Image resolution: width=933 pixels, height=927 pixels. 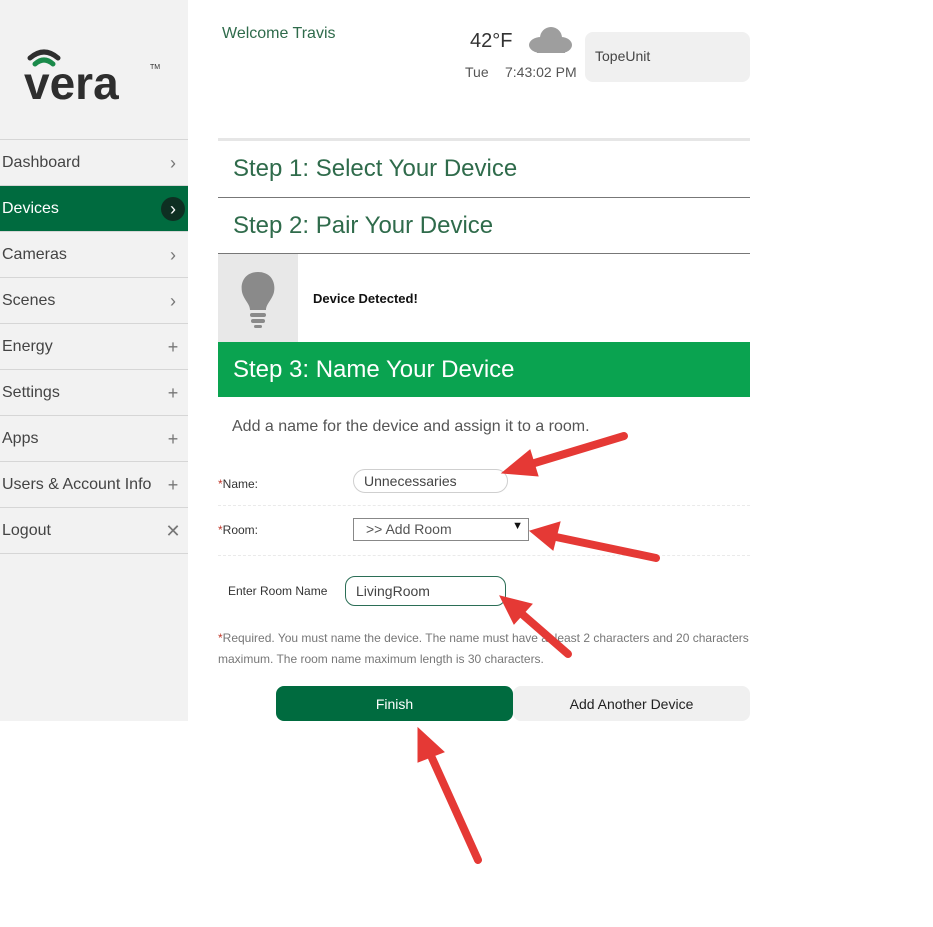 What do you see at coordinates (594, 541) in the screenshot?
I see `arrow-to-room-select` at bounding box center [594, 541].